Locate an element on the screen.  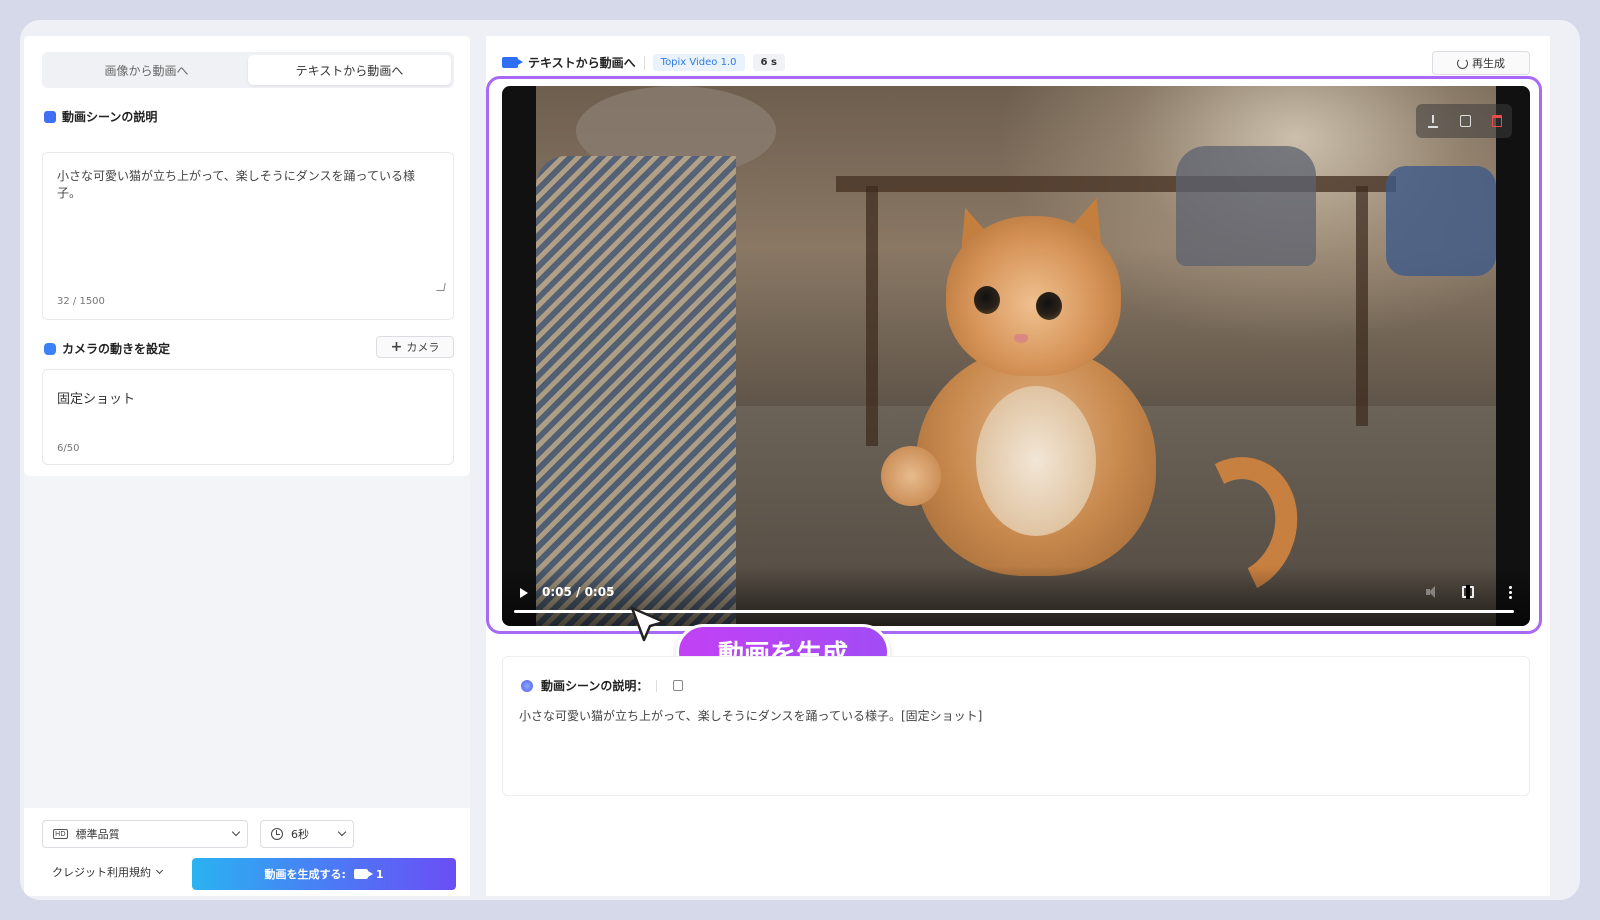
scene-description-text: 小さな可愛い猫が立ち上がって、楽しそうにダンスを踊っている様子。 is located at coordinates (247, 184).